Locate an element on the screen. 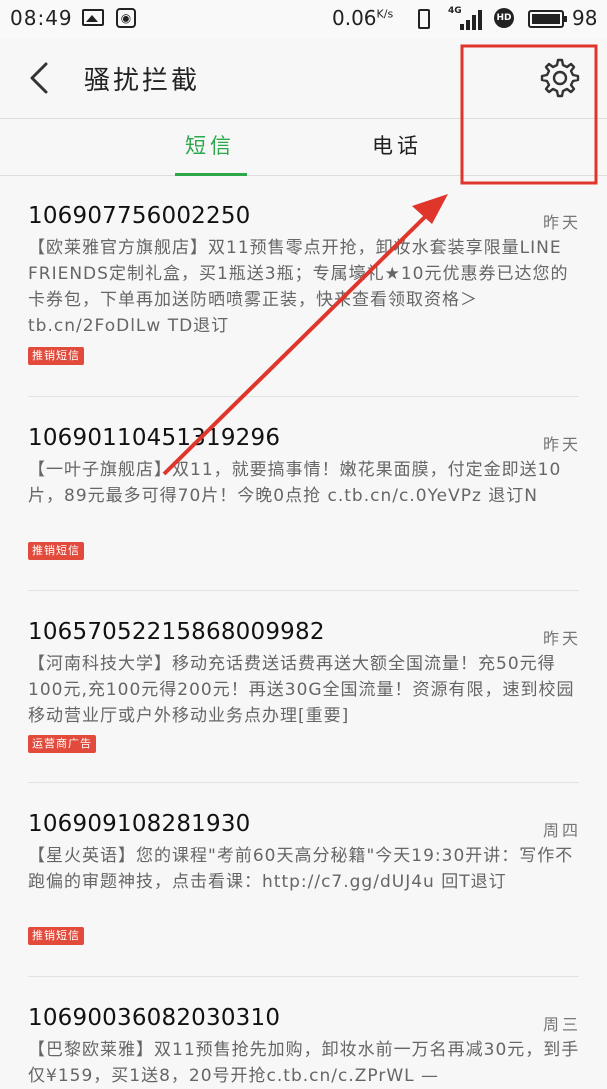 The width and height of the screenshot is (607, 1089). image-notification-icon is located at coordinates (93, 17).